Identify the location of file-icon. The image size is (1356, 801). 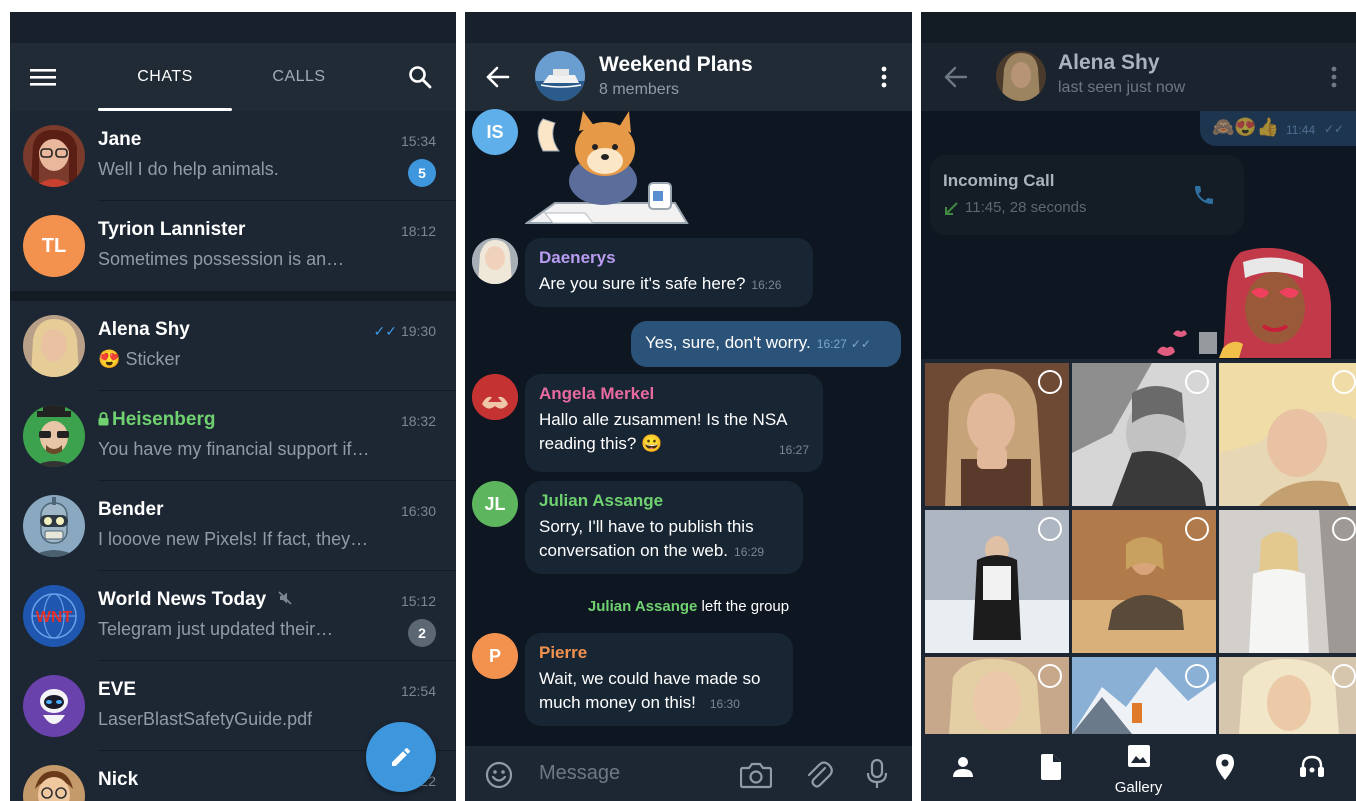
(1051, 767).